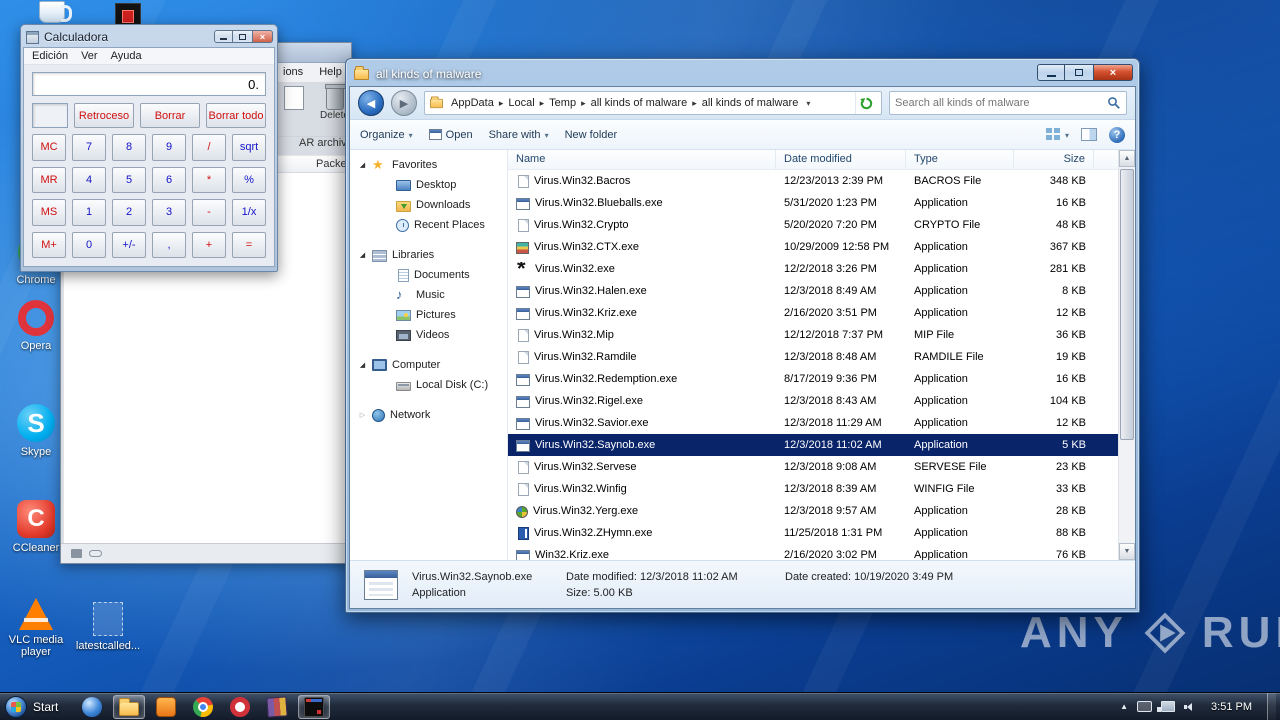 The image size is (1280, 720). I want to click on calculator-key: 7, so click(89, 147).